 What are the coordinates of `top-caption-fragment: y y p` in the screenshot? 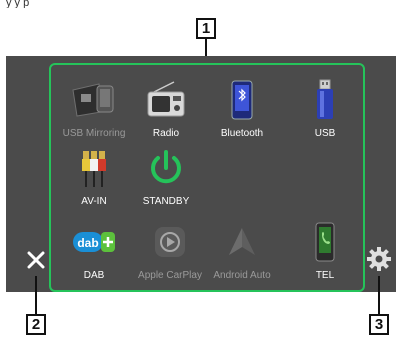 It's located at (18, 4).